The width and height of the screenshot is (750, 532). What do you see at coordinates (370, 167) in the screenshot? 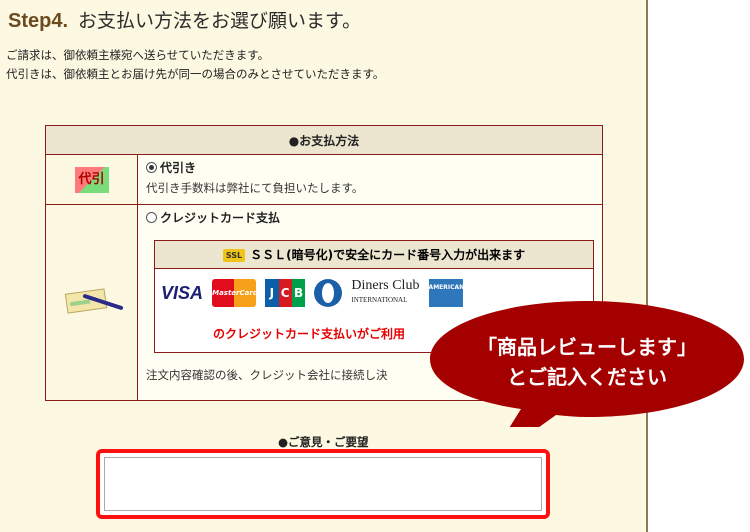
I see `cod-option-label-row: 代引き` at bounding box center [370, 167].